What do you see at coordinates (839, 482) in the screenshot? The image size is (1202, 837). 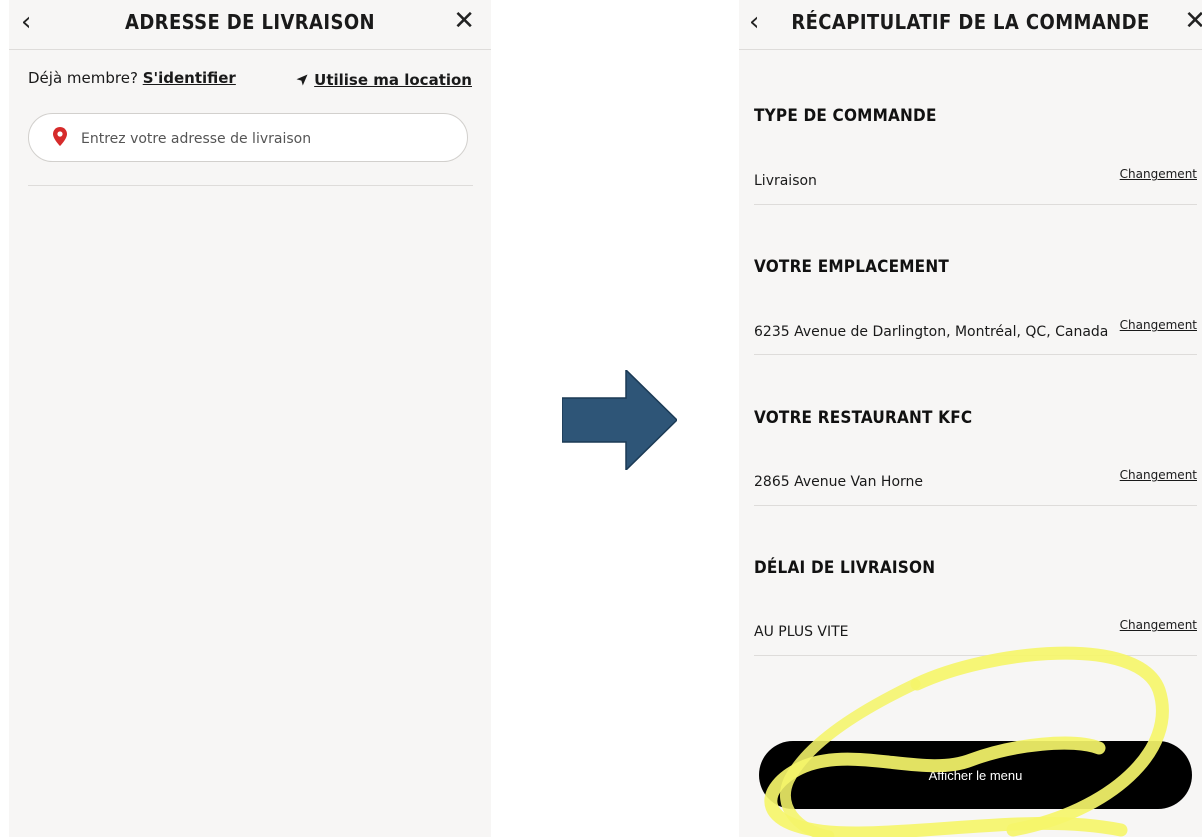 I see `restaurant-value: 2865 Avenue Van Horne` at bounding box center [839, 482].